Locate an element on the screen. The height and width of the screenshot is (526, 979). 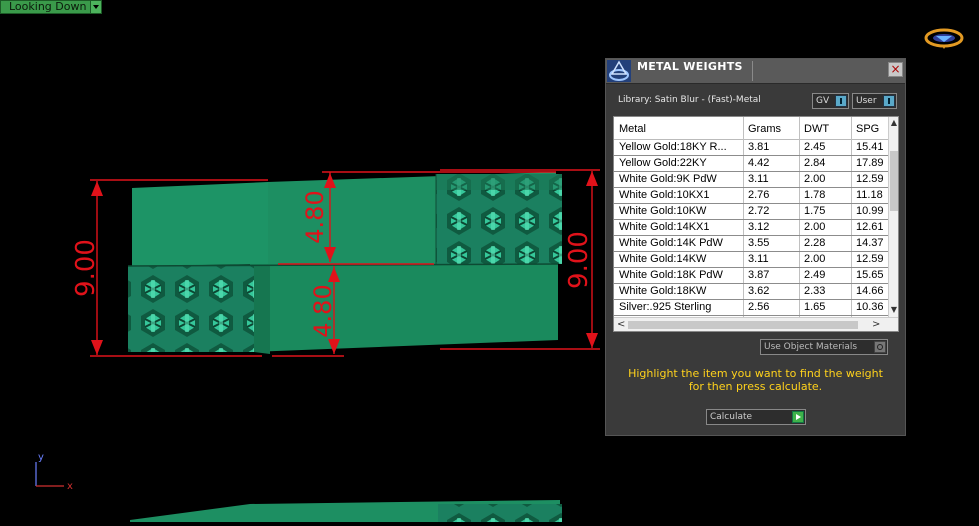
table-row: White Gold:10KX1 2.76 1.78 11.18 is located at coordinates (751, 196).